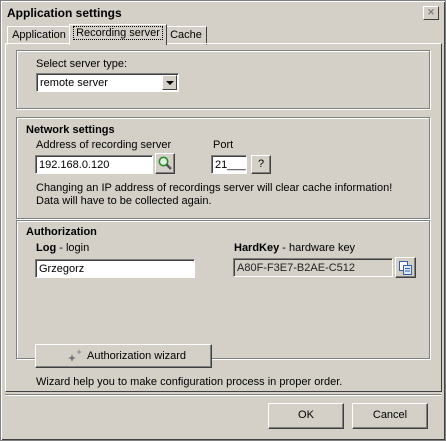 This screenshot has width=446, height=441. What do you see at coordinates (46, 248) in the screenshot?
I see `log-label-bold: Log` at bounding box center [46, 248].